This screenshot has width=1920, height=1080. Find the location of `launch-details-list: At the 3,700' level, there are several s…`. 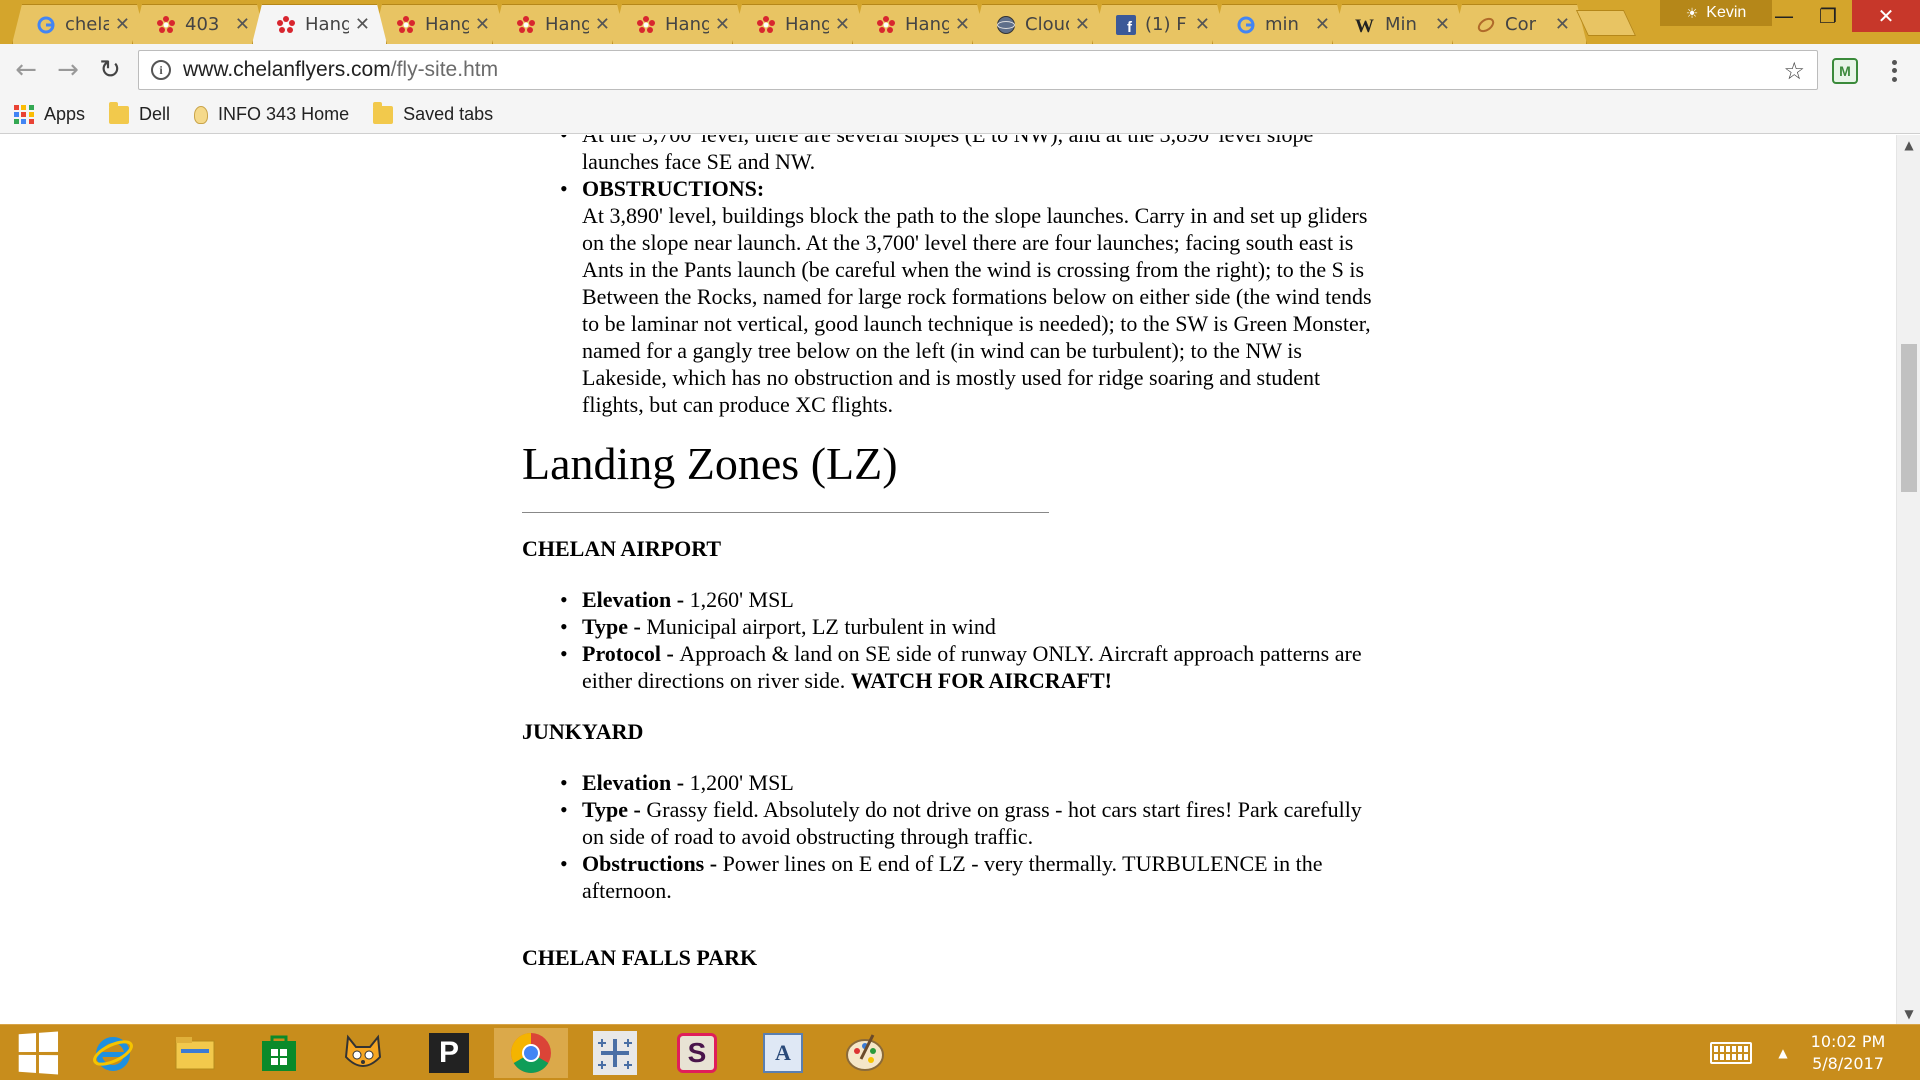

launch-details-list: At the 3,700' level, there are several s… is located at coordinates (952, 276).